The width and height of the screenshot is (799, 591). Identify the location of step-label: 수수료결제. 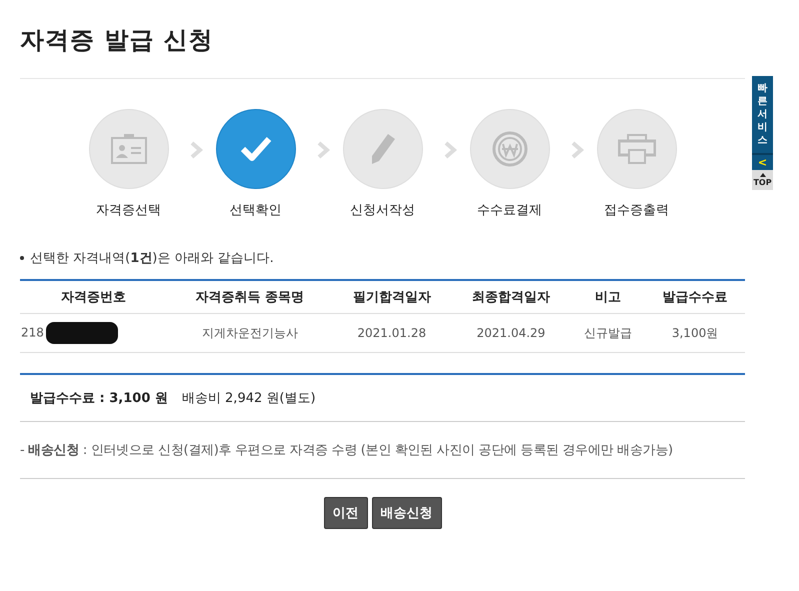
(509, 210).